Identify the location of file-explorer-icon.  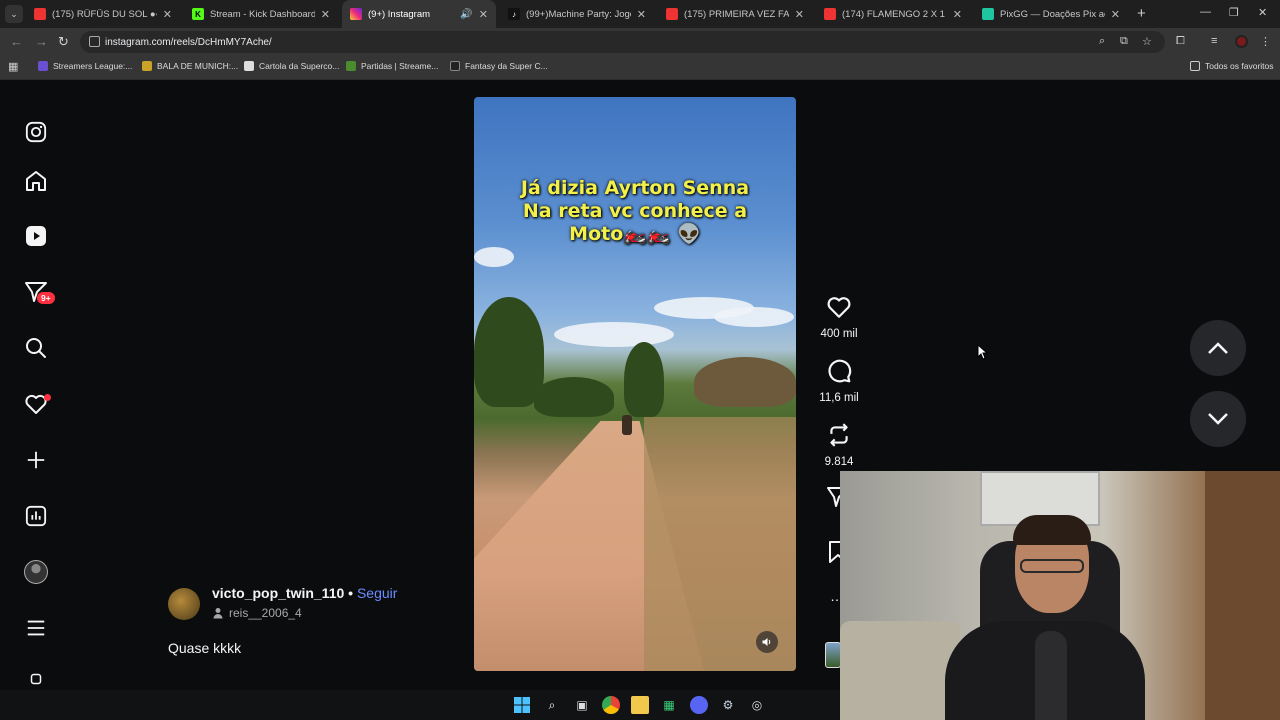
(640, 705).